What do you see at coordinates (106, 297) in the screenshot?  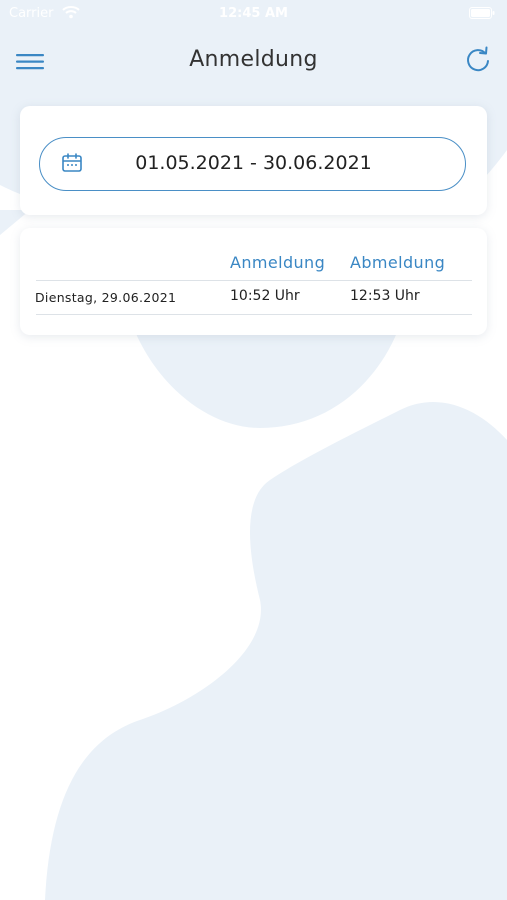 I see `row-date: Dienstag, 29.06.2021` at bounding box center [106, 297].